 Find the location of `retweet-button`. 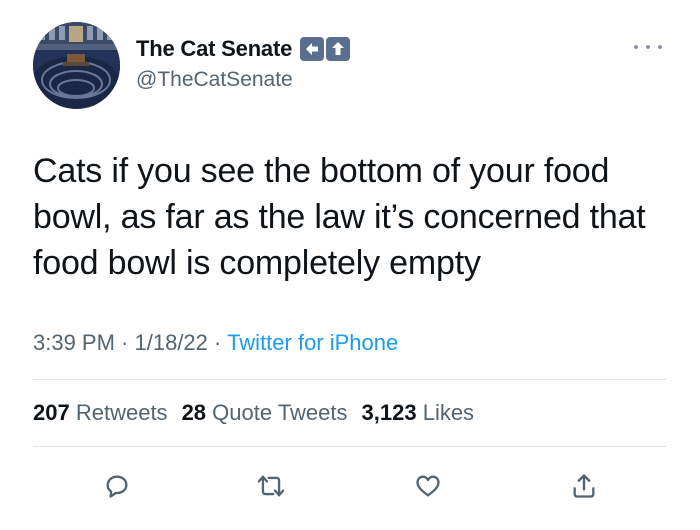

retweet-button is located at coordinates (271, 486).